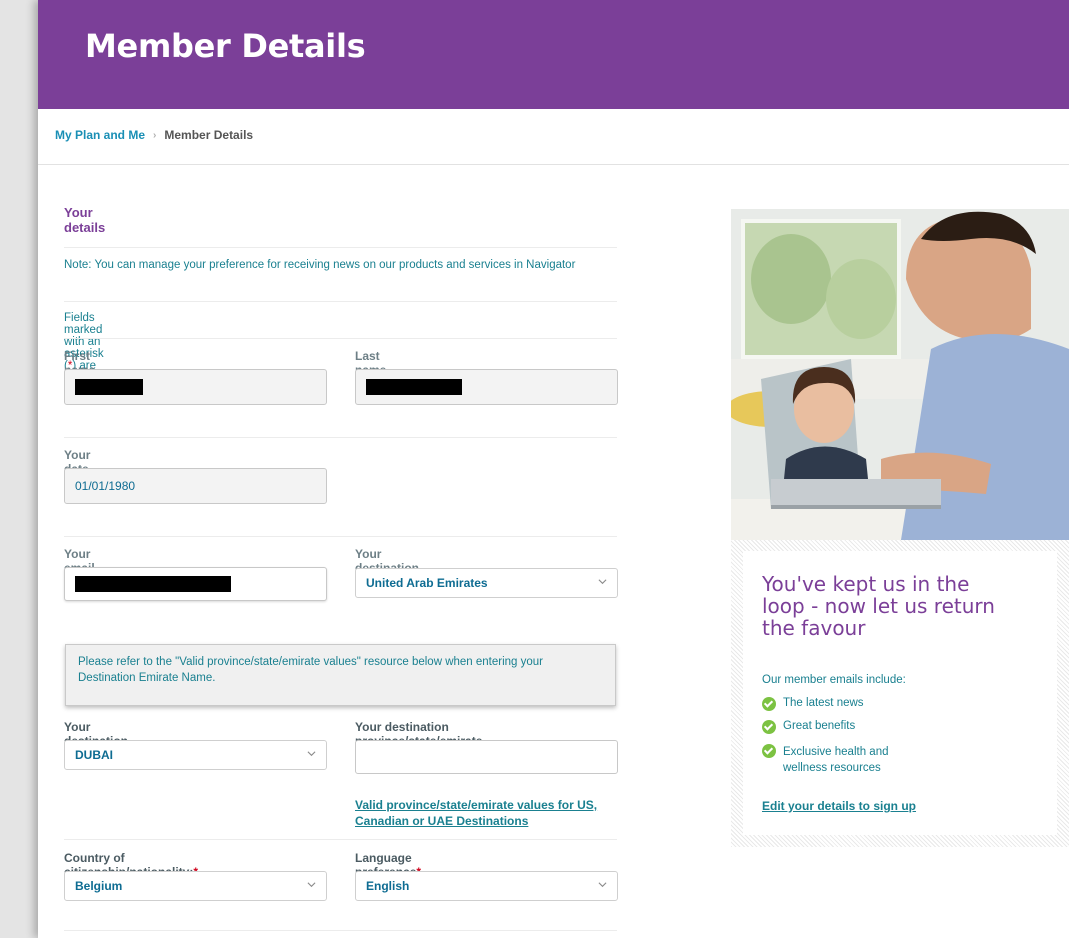 This screenshot has height=938, width=1069. What do you see at coordinates (486, 886) in the screenshot?
I see `language-select: English` at bounding box center [486, 886].